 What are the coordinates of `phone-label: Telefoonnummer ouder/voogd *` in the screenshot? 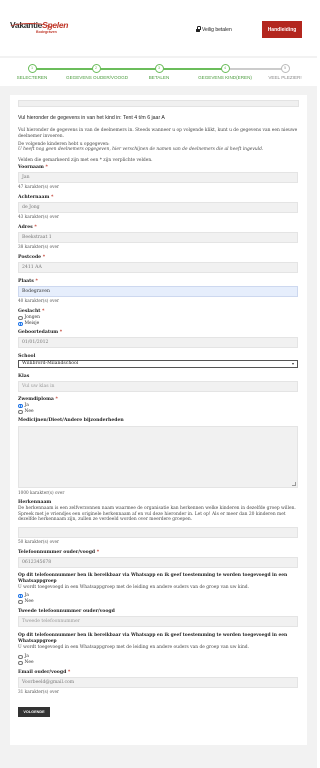 It's located at (59, 552).